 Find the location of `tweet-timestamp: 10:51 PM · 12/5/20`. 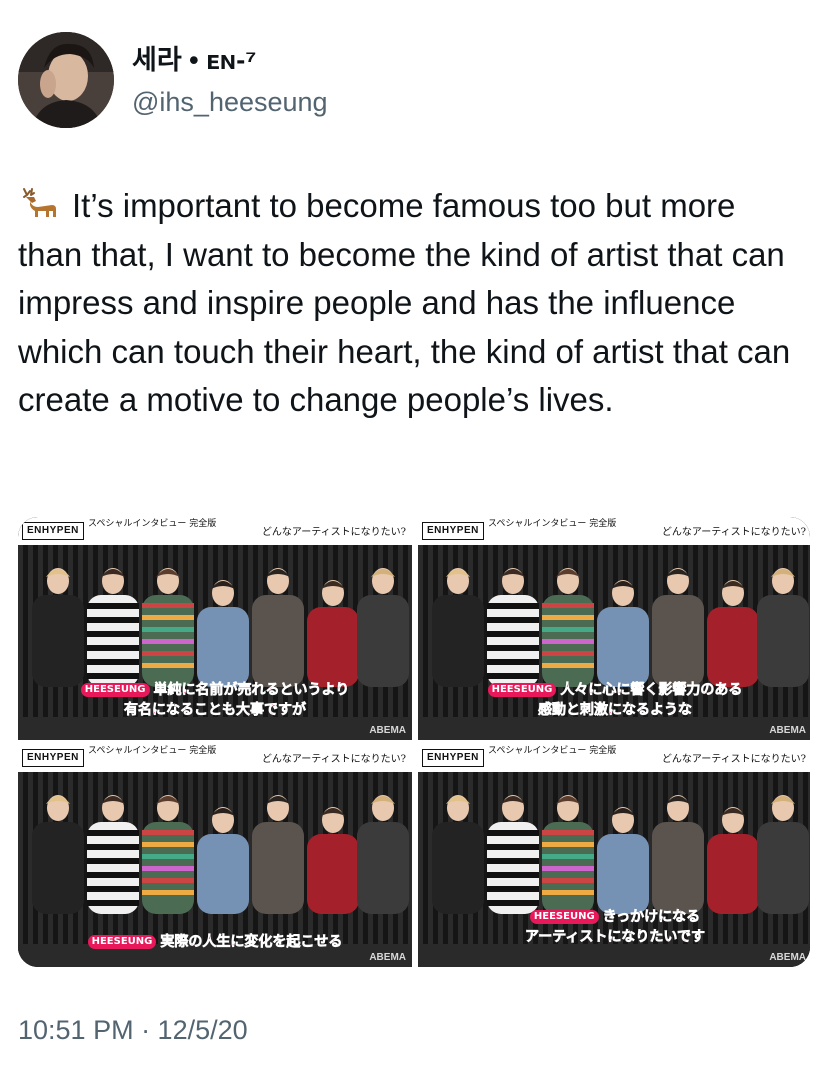

tweet-timestamp: 10:51 PM · 12/5/20 is located at coordinates (133, 1030).